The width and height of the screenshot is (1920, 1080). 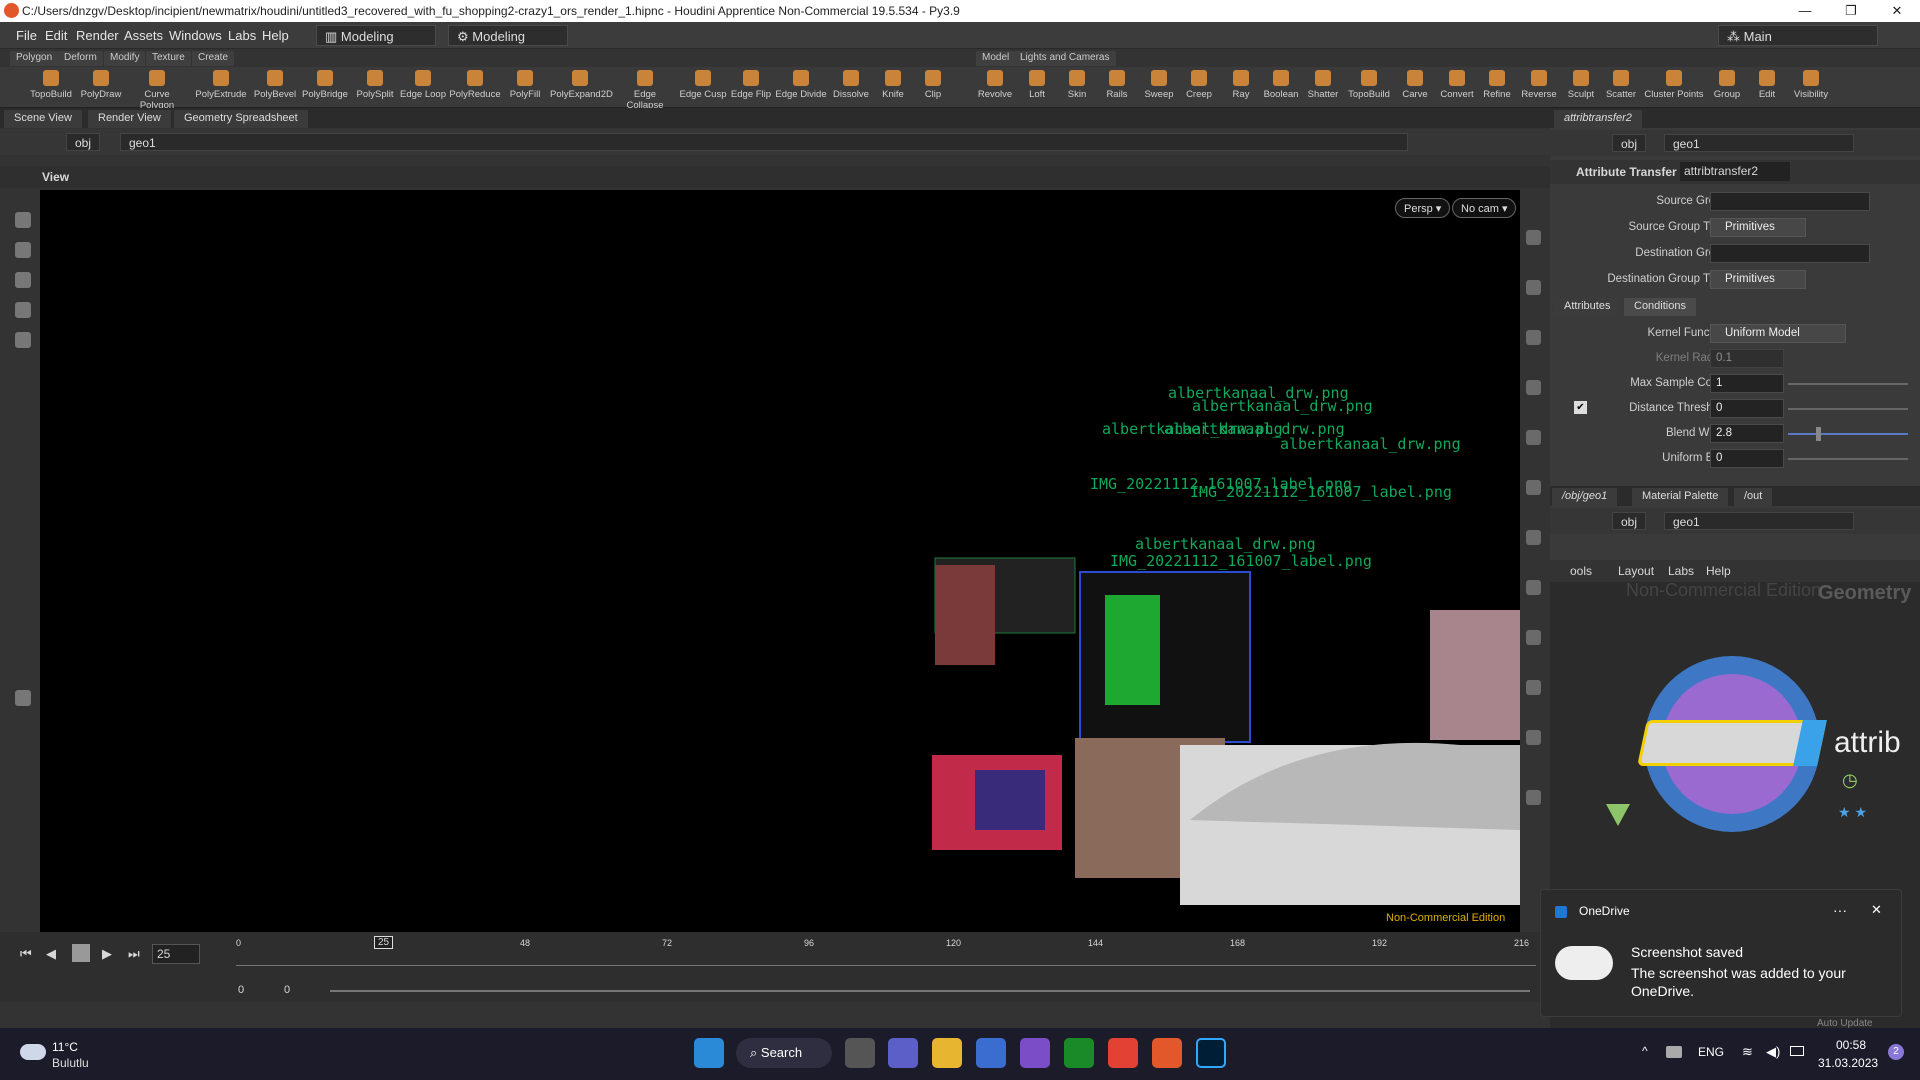 I want to click on tray-app-icon, so click(x=1674, y=1052).